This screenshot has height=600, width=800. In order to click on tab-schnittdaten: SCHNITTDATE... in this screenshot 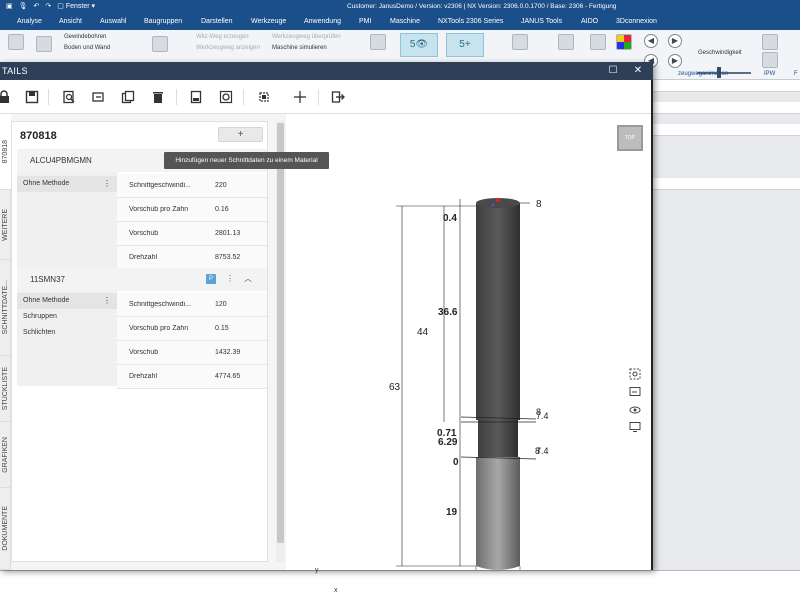, I will do `click(5, 308)`.